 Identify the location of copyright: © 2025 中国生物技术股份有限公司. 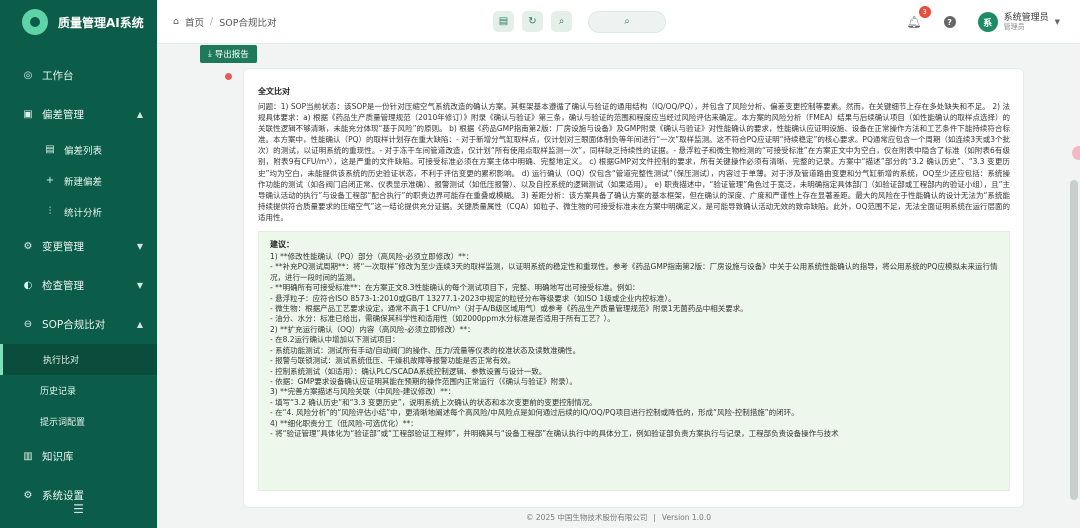
(587, 517).